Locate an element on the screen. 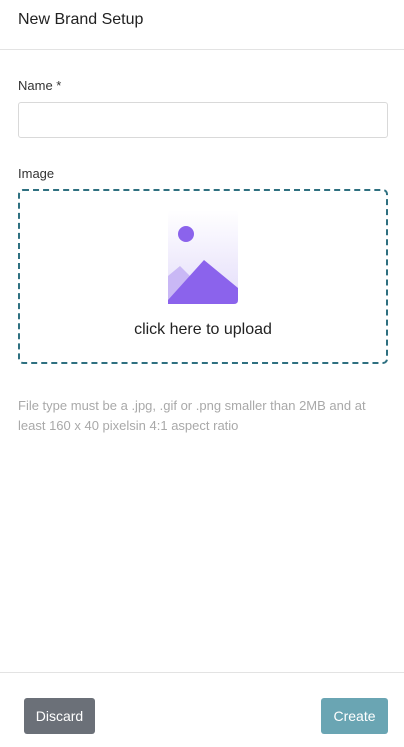  discard-button: Discard is located at coordinates (59, 716).